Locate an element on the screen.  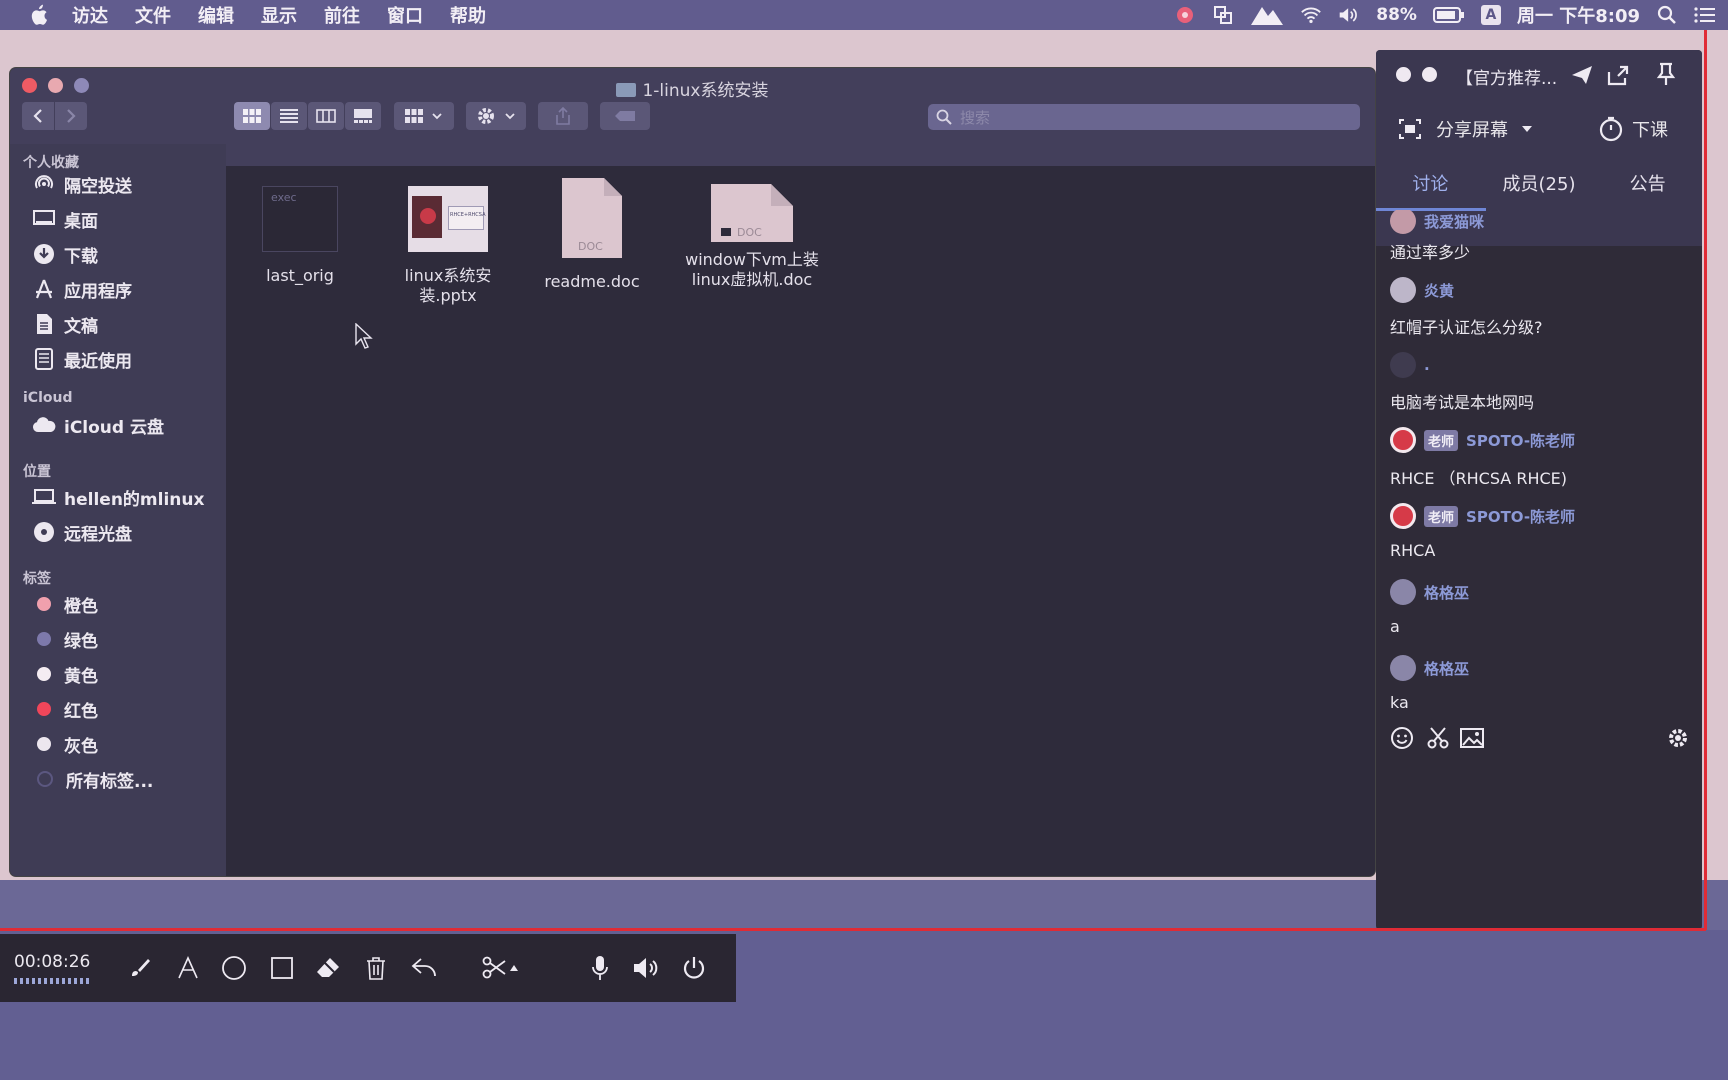
pin-icon is located at coordinates (1666, 74).